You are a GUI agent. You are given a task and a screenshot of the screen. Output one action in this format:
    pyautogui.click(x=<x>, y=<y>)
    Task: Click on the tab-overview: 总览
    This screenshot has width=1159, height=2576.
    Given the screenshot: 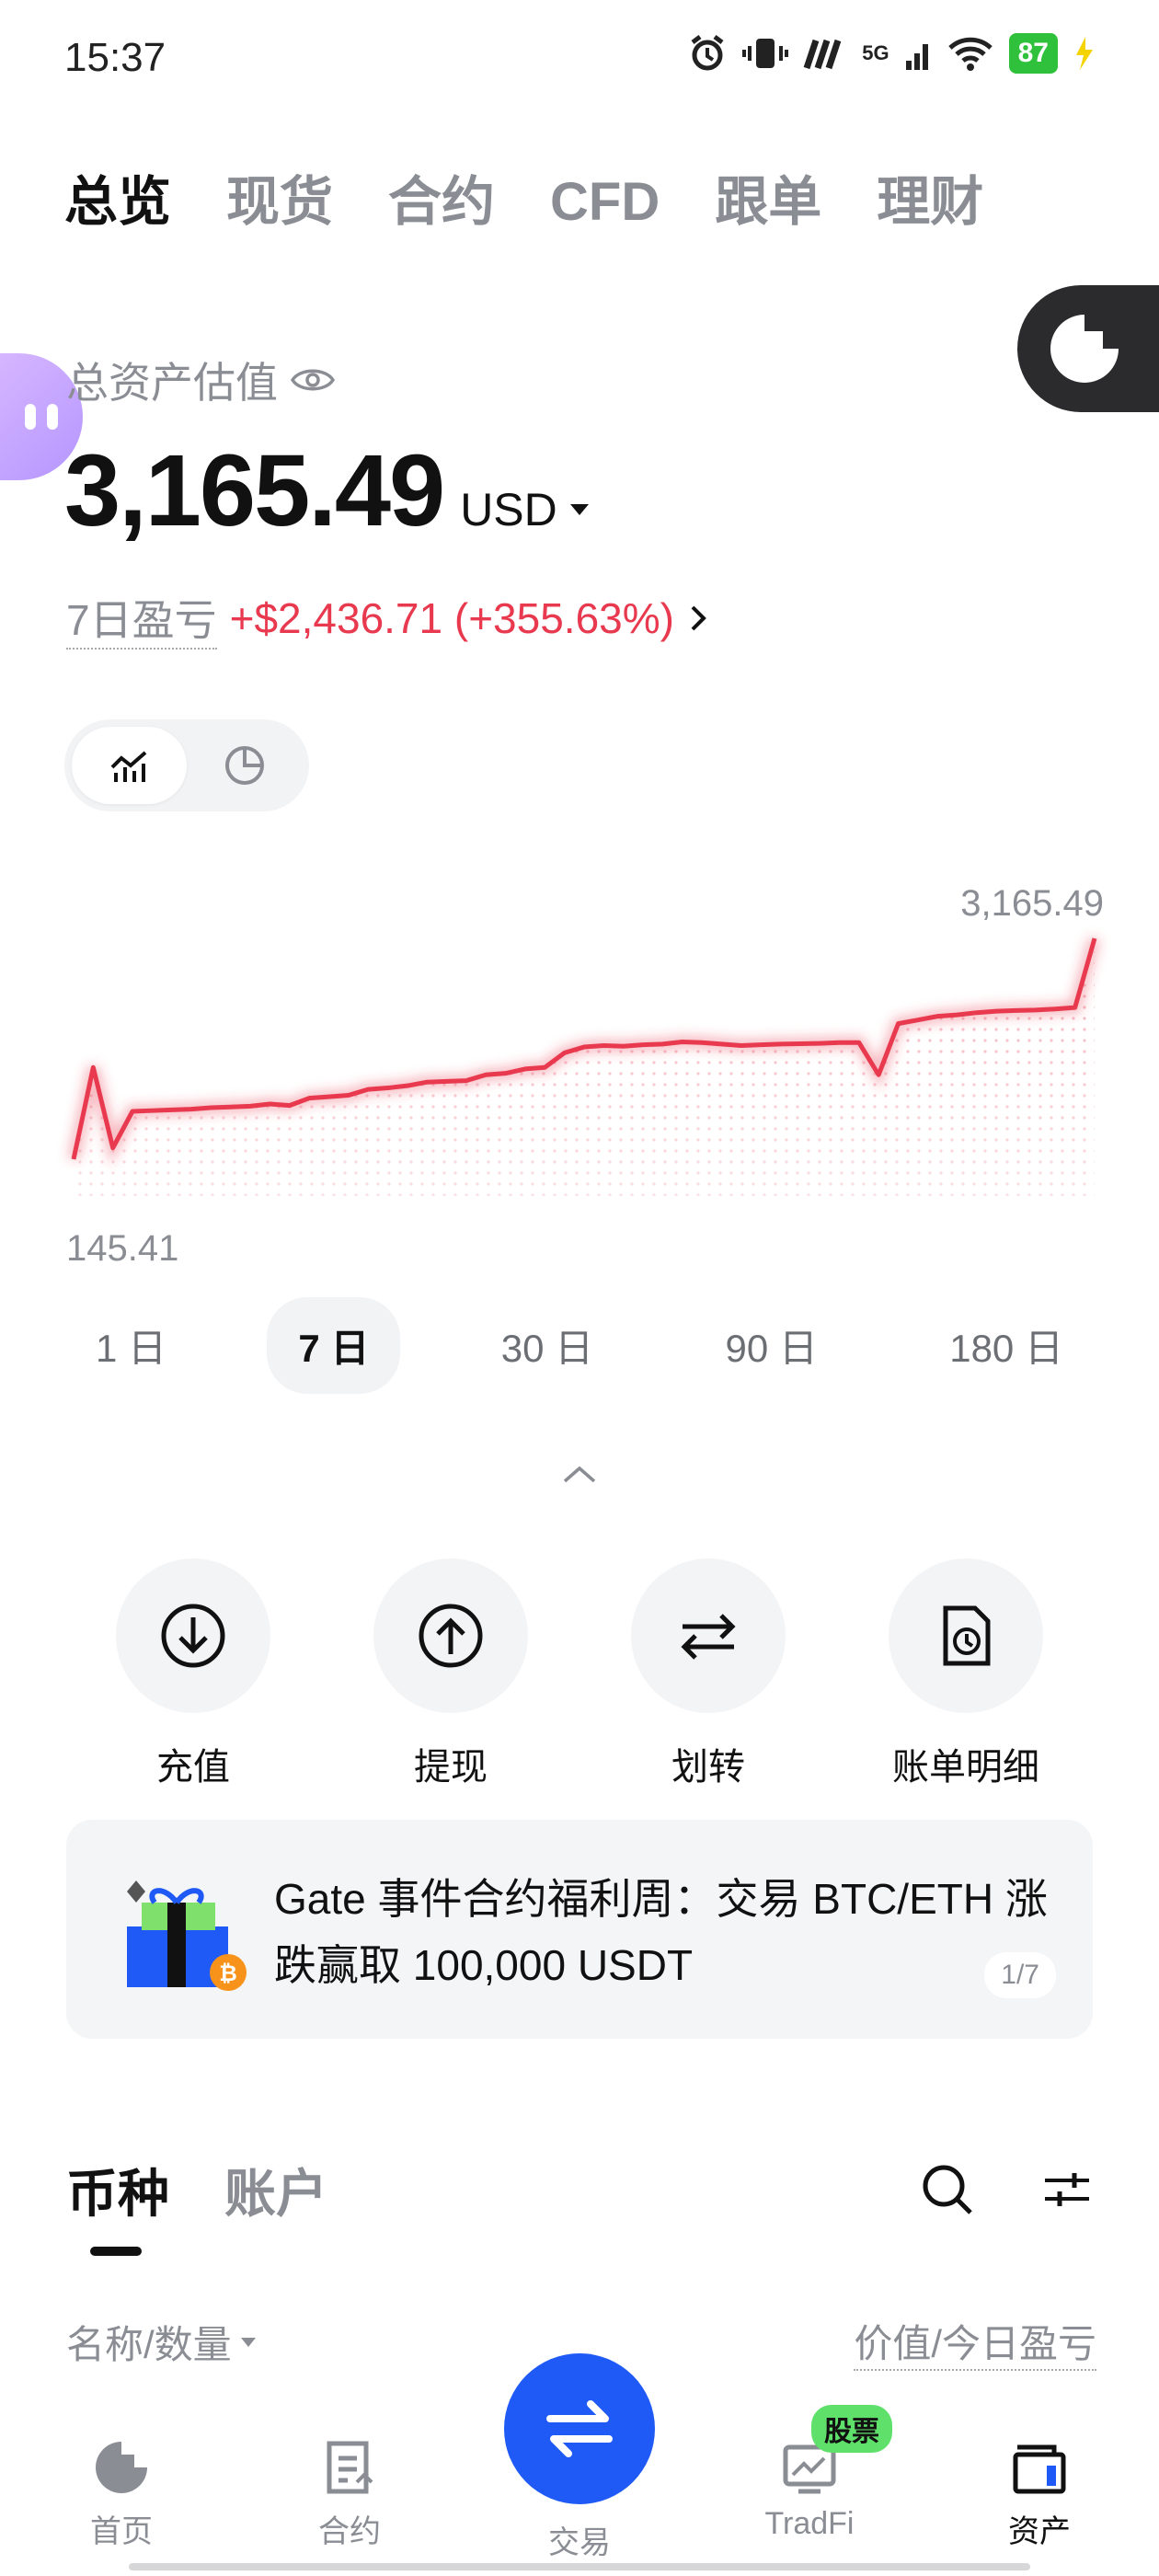 What is the action you would take?
    pyautogui.click(x=117, y=197)
    